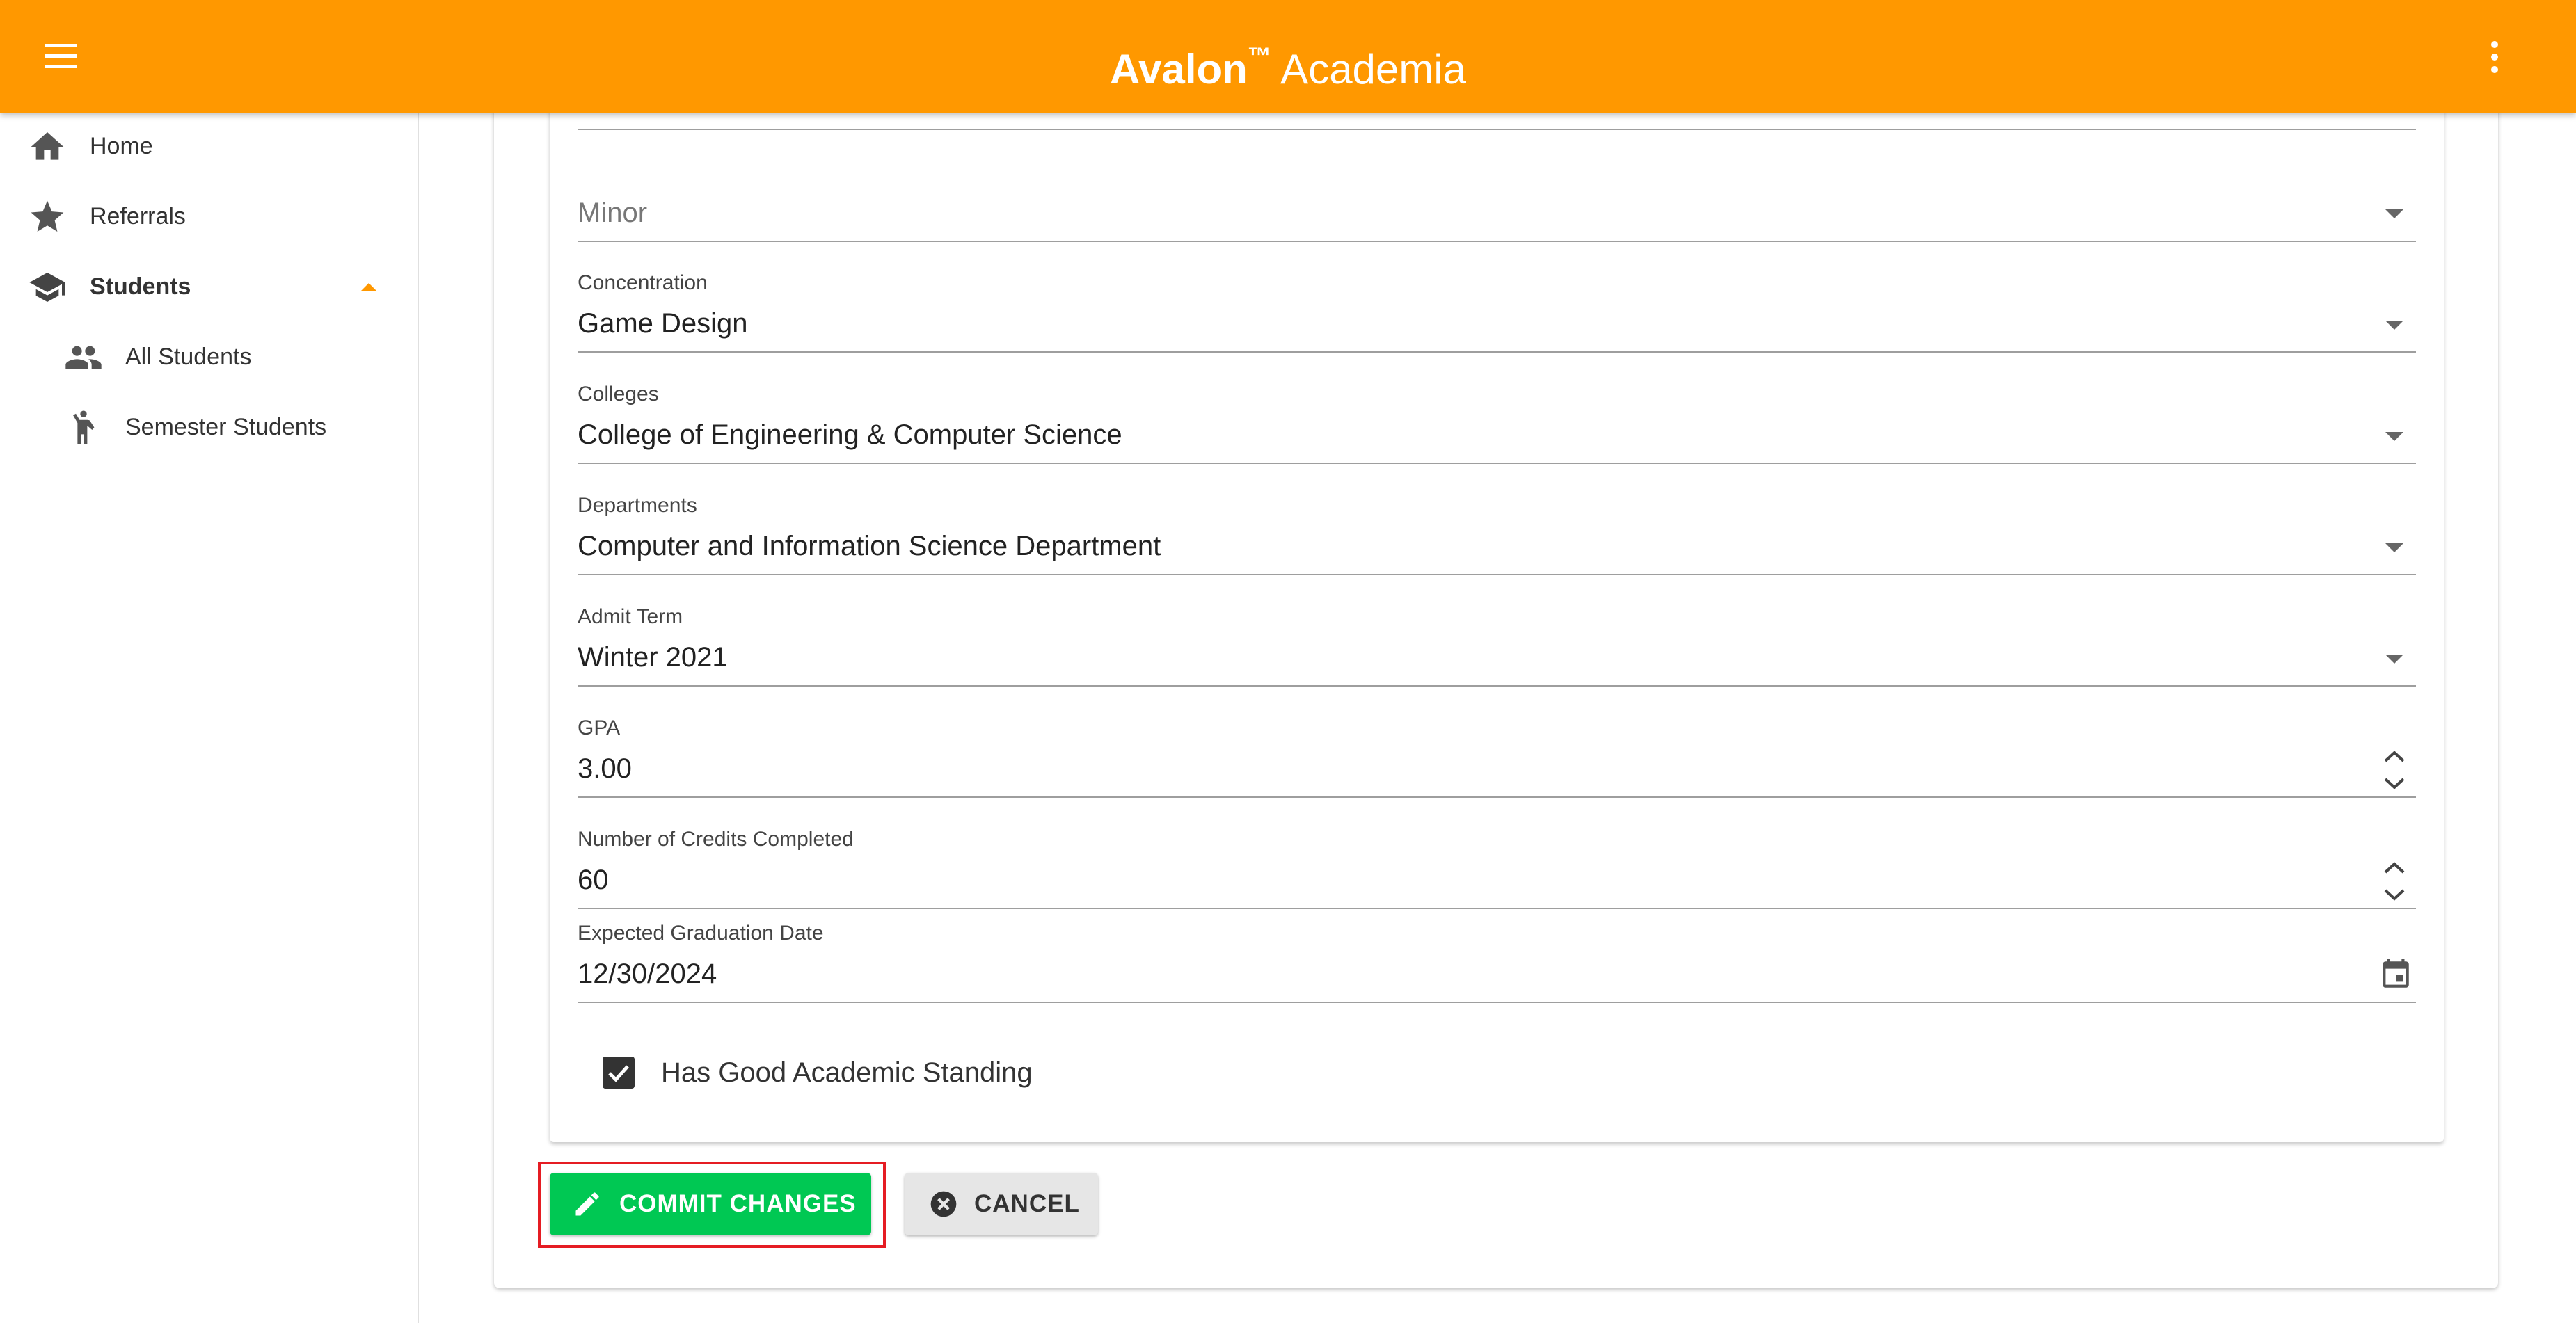 This screenshot has width=2576, height=1323. What do you see at coordinates (1179, 69) in the screenshot?
I see `brand-name: Avalon` at bounding box center [1179, 69].